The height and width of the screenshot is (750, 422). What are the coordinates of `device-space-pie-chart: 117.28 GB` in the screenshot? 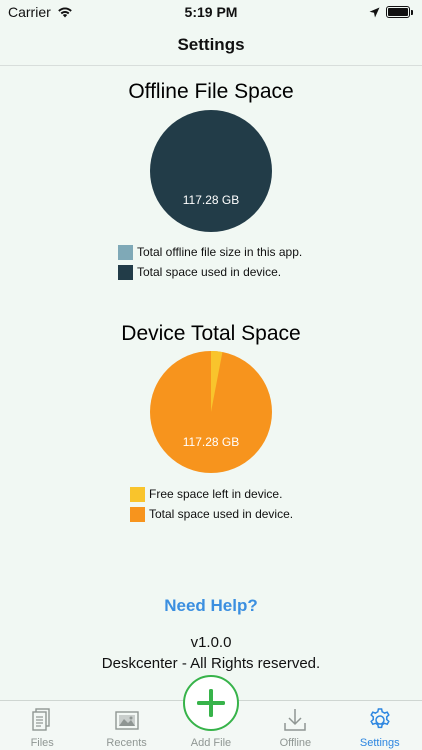 It's located at (211, 412).